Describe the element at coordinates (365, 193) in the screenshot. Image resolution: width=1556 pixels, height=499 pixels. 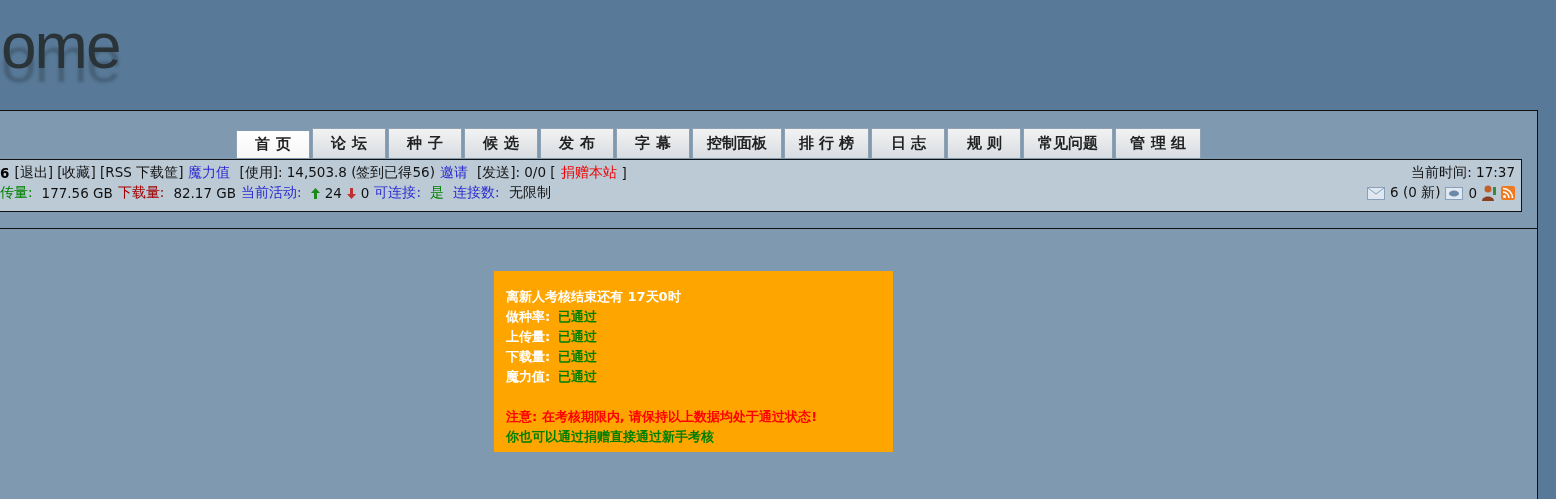
I see `count-text: 0` at that location.